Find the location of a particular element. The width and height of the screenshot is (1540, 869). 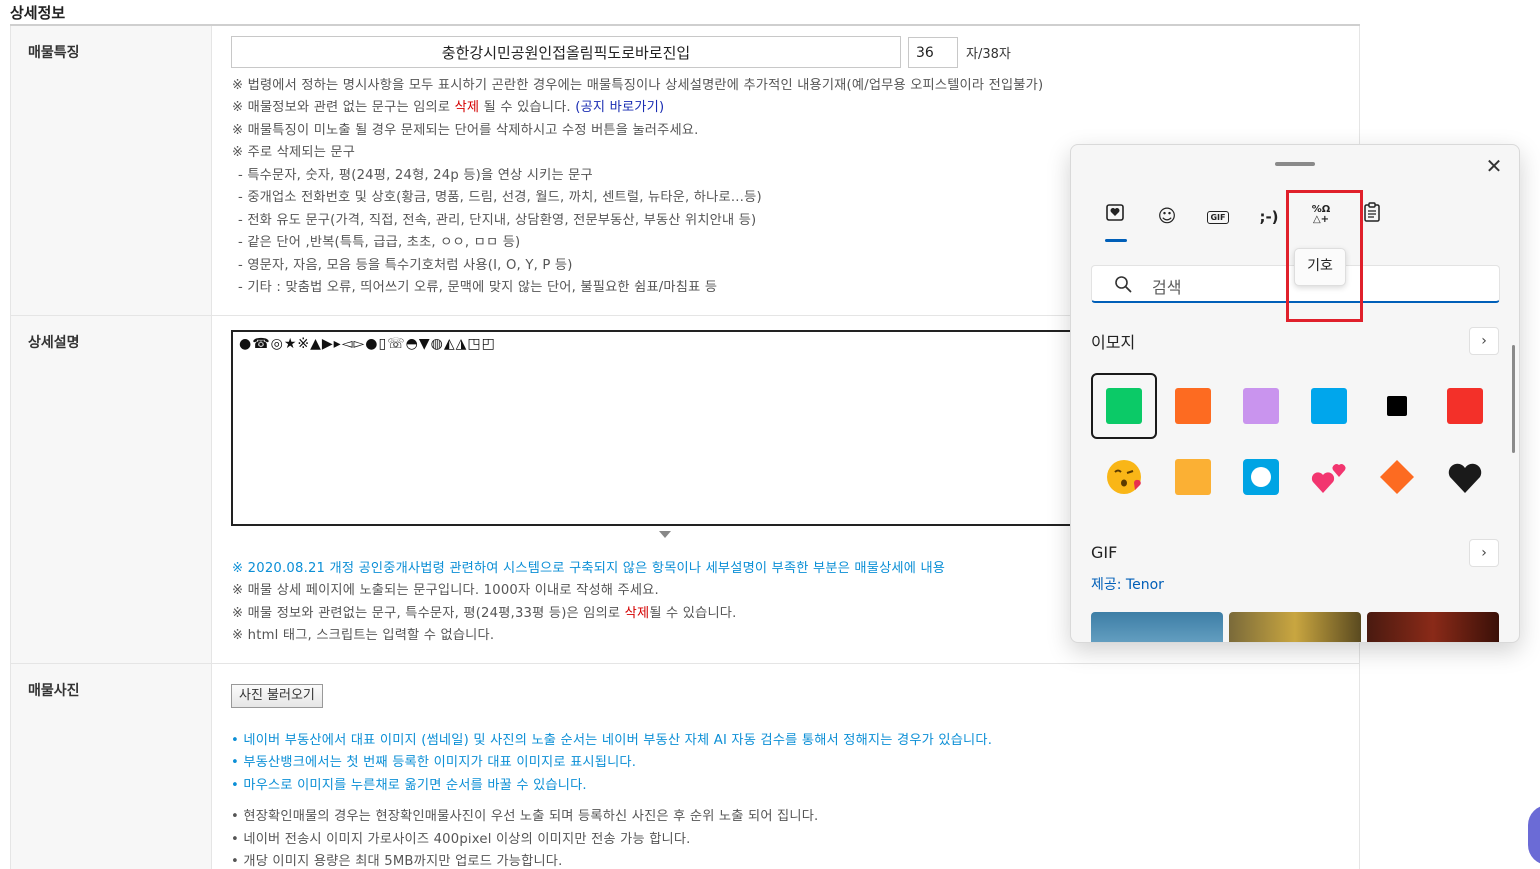

gif-tab-label: GIF is located at coordinates (1218, 217).